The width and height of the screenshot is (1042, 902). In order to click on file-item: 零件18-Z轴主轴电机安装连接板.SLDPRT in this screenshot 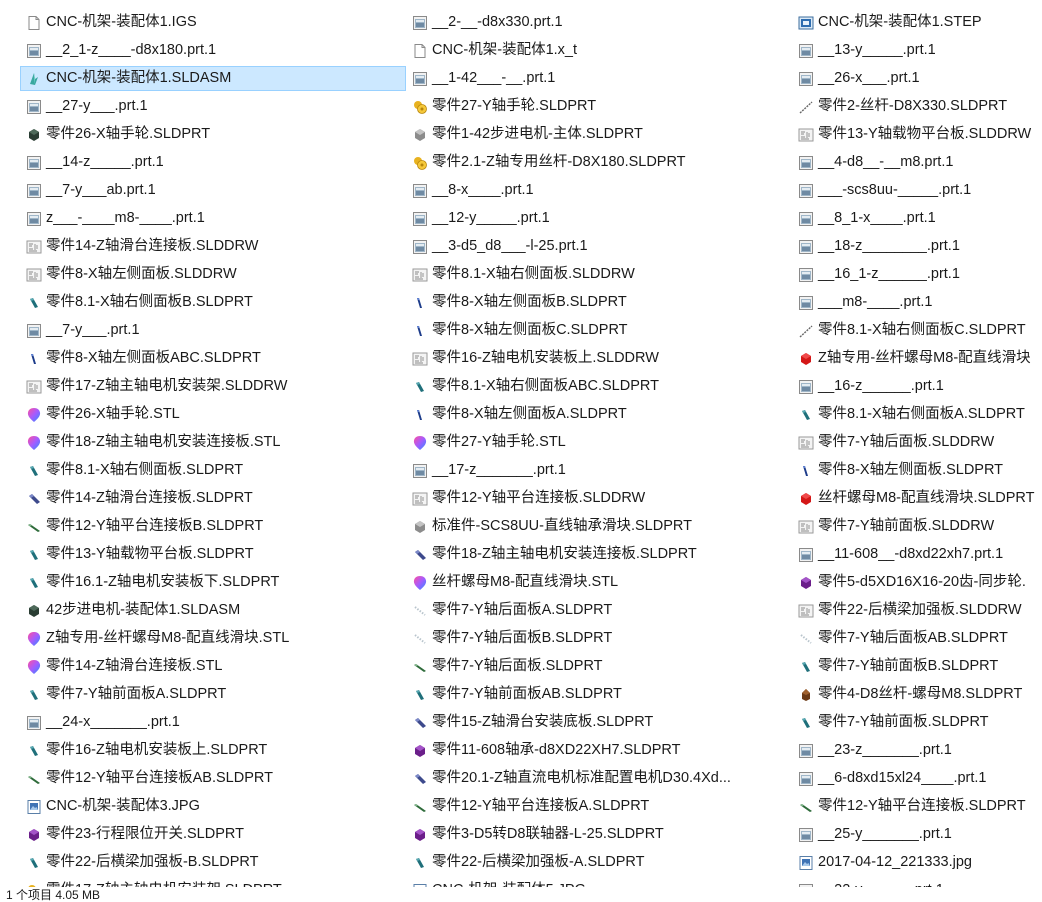, I will do `click(599, 554)`.